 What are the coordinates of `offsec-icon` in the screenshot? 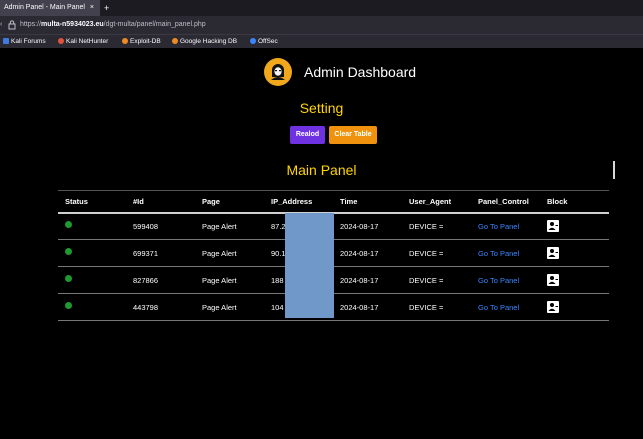 It's located at (253, 41).